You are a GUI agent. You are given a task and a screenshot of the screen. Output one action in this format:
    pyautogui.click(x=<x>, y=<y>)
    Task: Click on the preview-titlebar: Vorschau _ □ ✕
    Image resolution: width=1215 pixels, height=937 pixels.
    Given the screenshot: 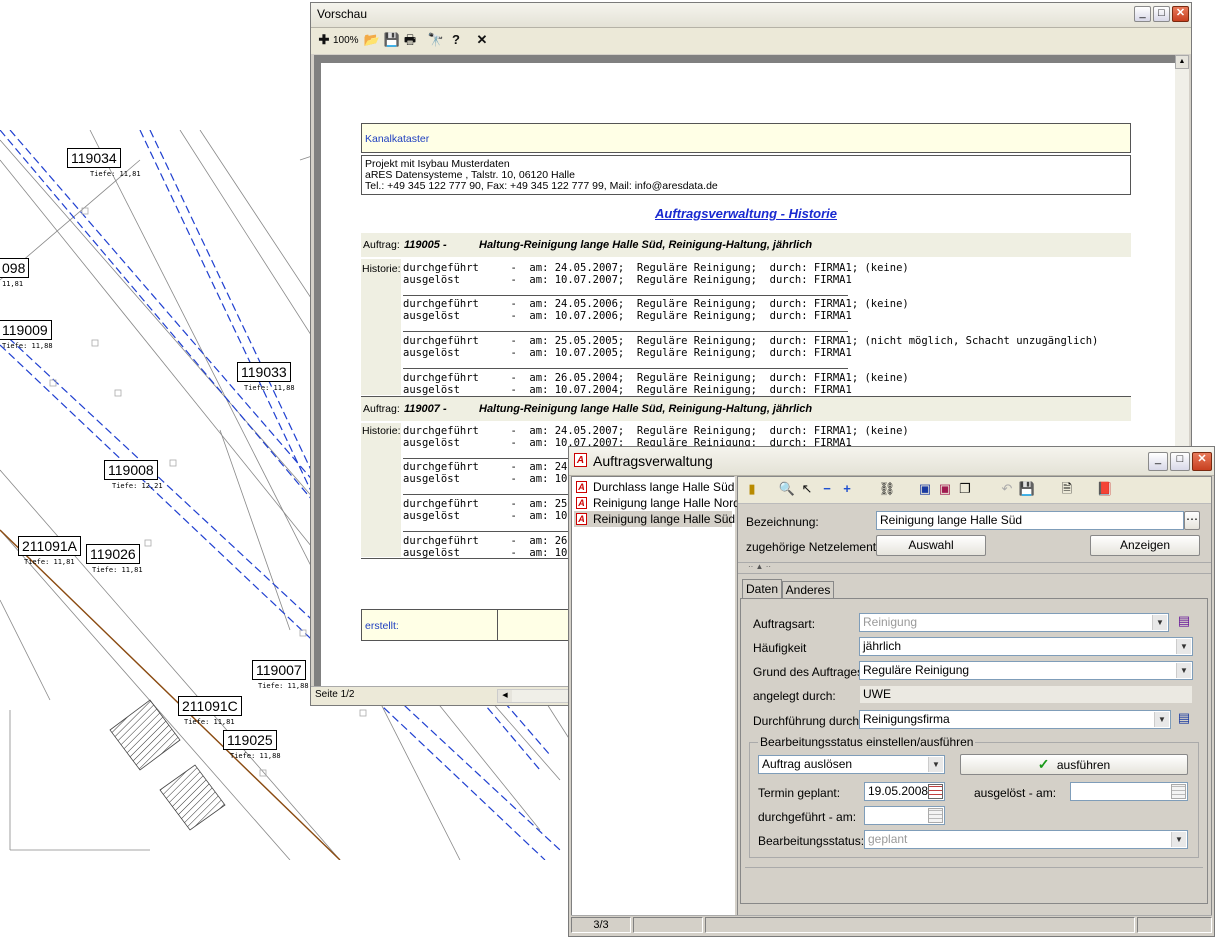 What is the action you would take?
    pyautogui.click(x=751, y=15)
    